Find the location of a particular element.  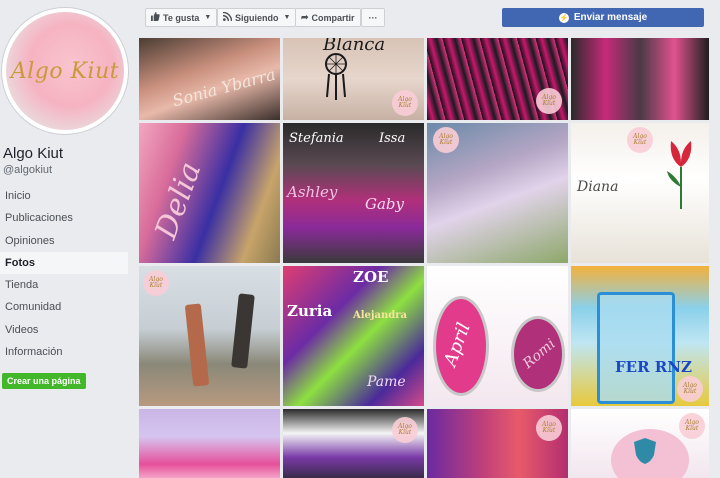

like-button: Te gusta ▼ is located at coordinates (181, 17).